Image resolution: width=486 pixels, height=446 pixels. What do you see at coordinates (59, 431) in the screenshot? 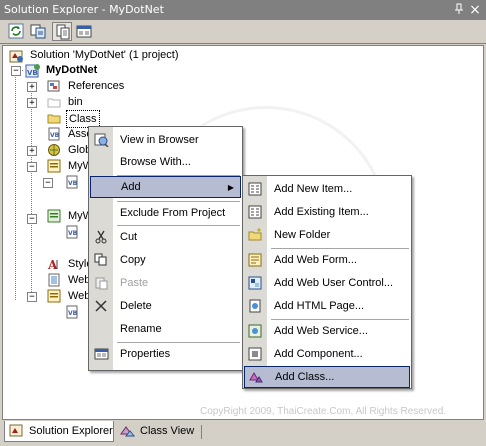
I see `tab-solution-explorer: Solution Explorer` at bounding box center [59, 431].